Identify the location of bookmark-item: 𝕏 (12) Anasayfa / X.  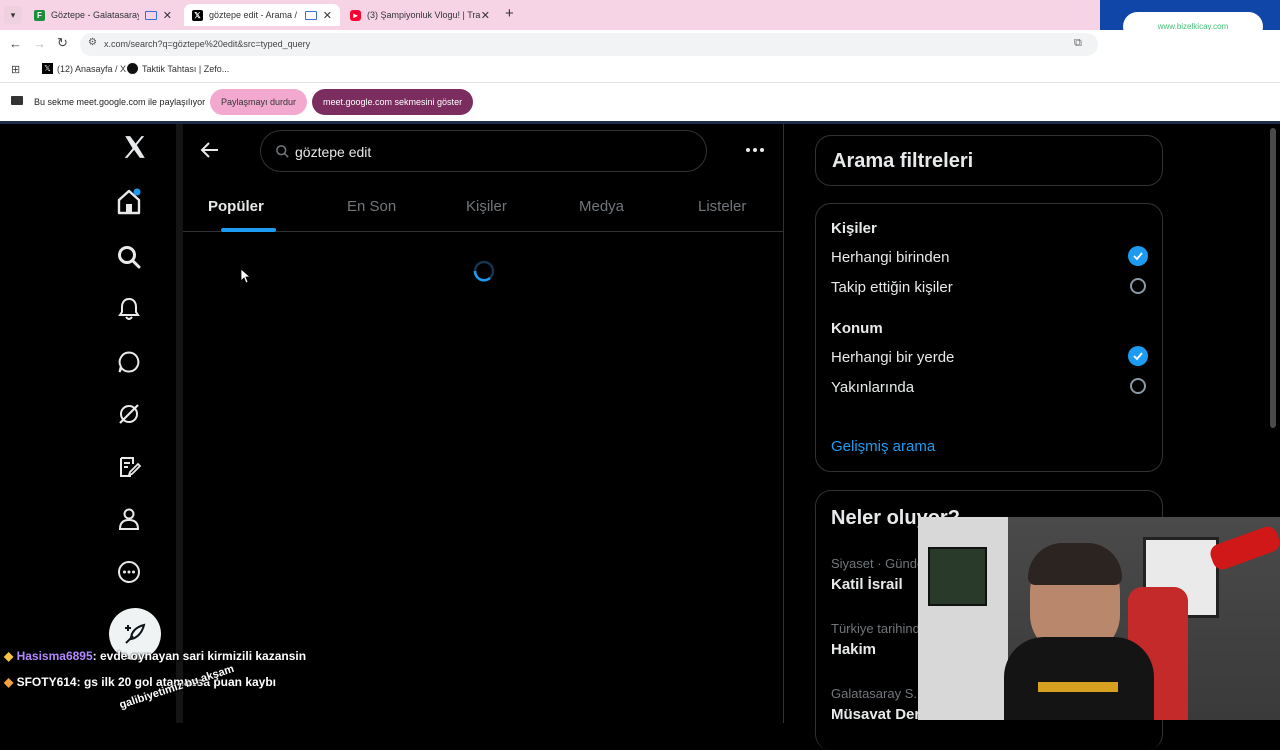
(84, 68).